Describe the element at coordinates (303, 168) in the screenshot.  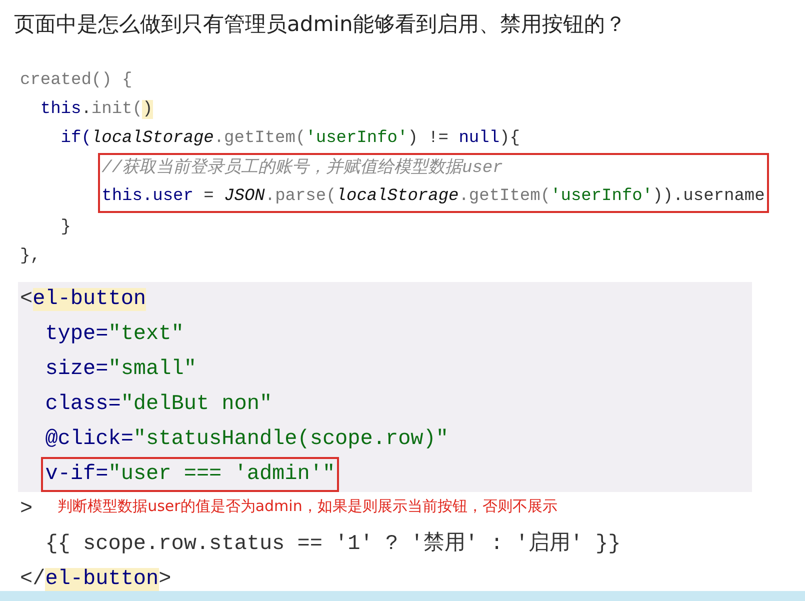
I see `code-line: //获取当前登录员工的账号，并赋值给模型数据user` at that location.